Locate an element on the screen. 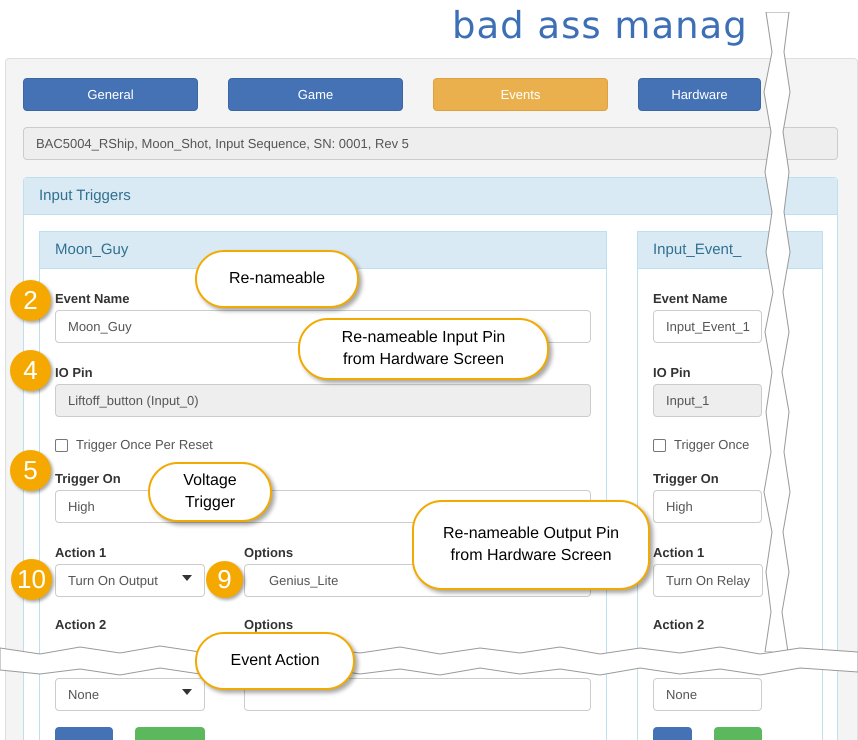  callout-tooltip: Re-nameable Output Pin from Hardware Screen is located at coordinates (531, 545).